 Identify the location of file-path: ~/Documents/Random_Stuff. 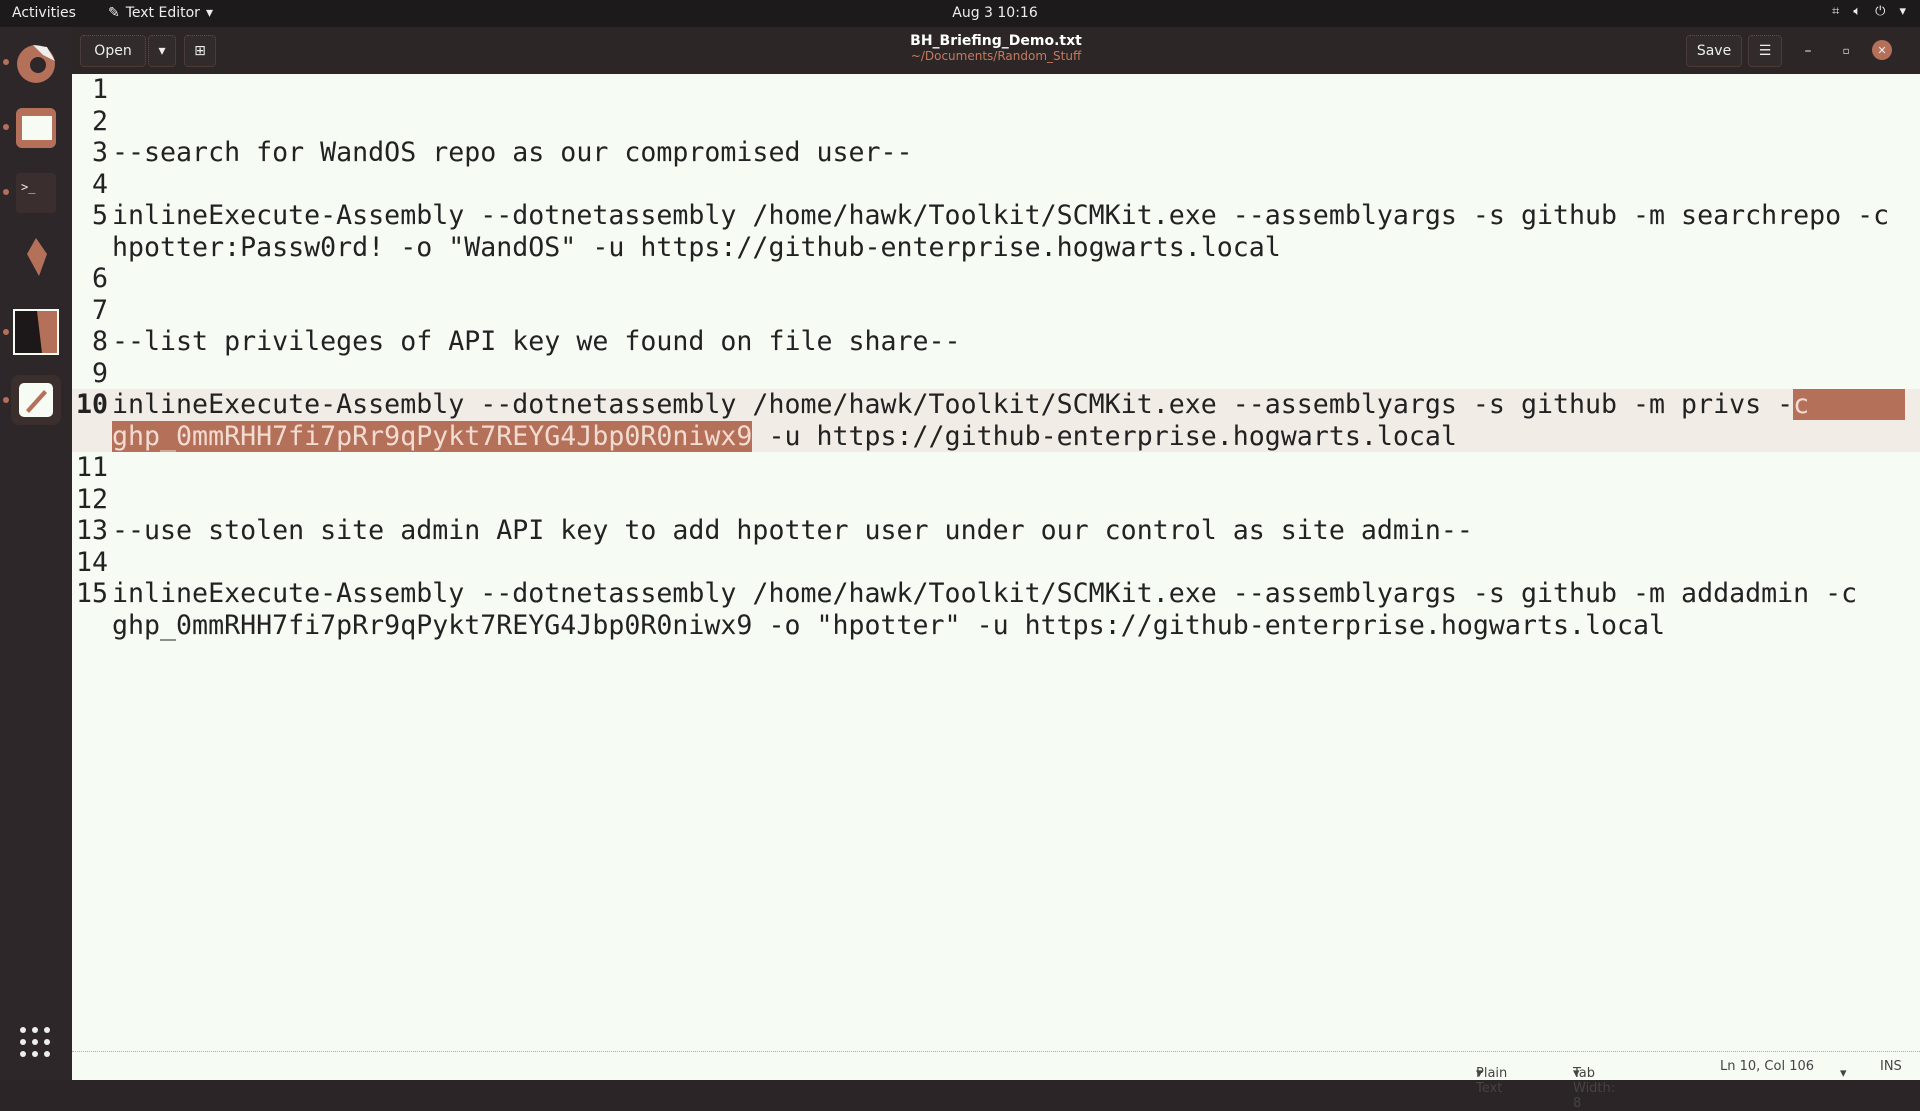
(996, 56).